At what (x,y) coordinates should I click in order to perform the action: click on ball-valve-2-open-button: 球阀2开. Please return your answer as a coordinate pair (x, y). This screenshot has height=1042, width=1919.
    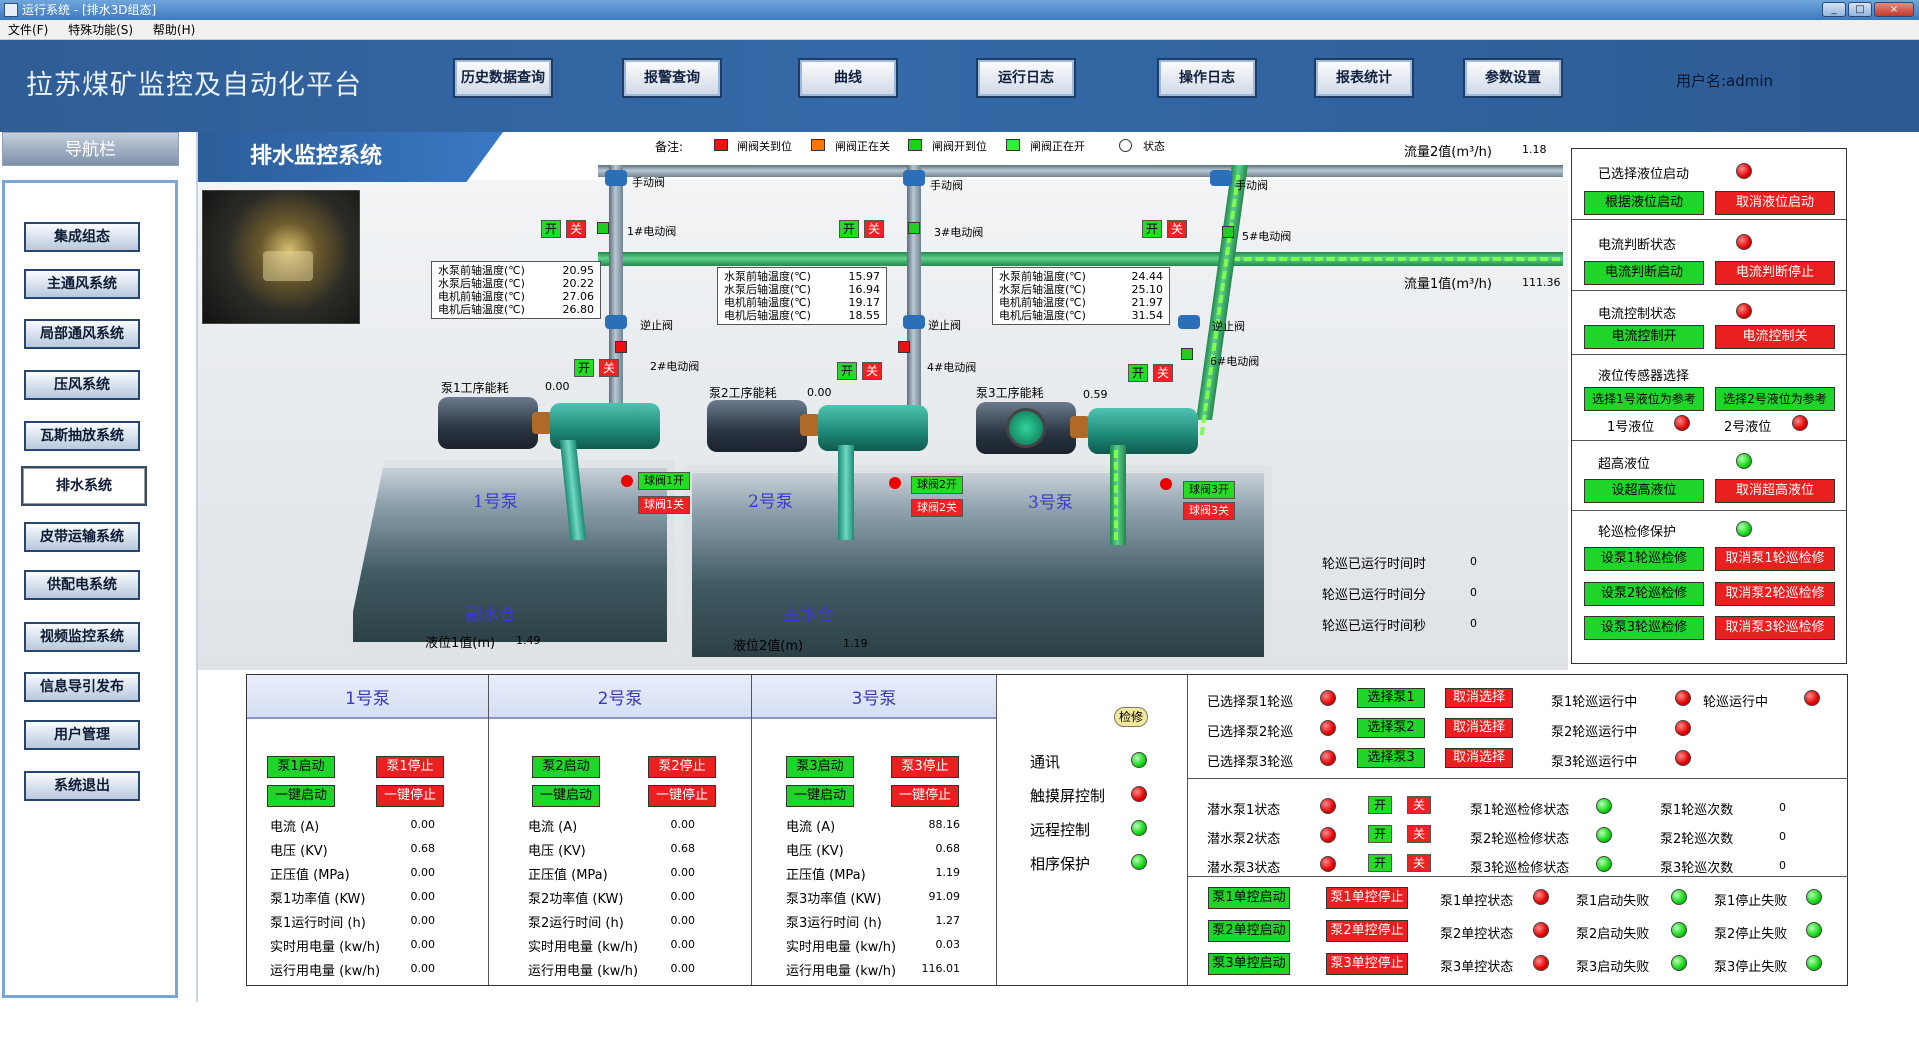
    Looking at the image, I should click on (937, 485).